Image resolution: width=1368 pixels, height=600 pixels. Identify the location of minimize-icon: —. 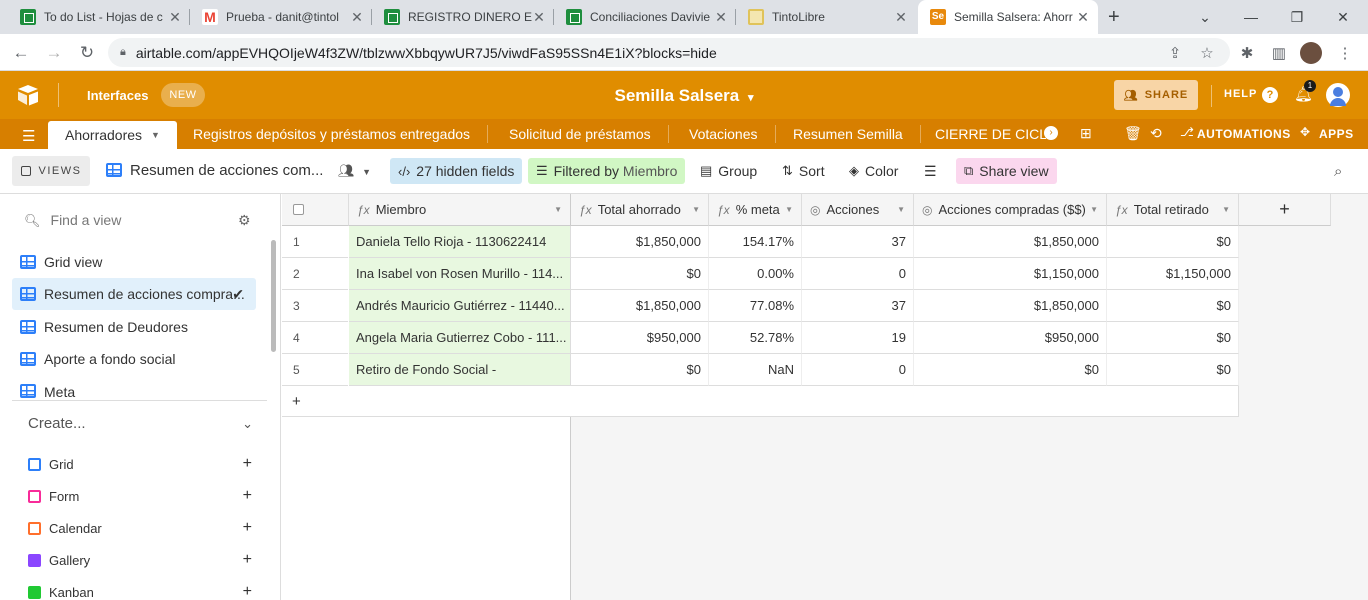
(1251, 17).